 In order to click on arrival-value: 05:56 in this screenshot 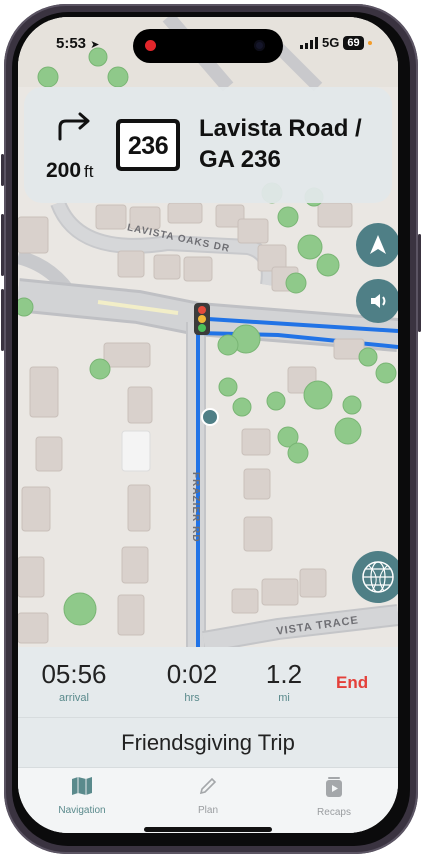, I will do `click(74, 674)`.